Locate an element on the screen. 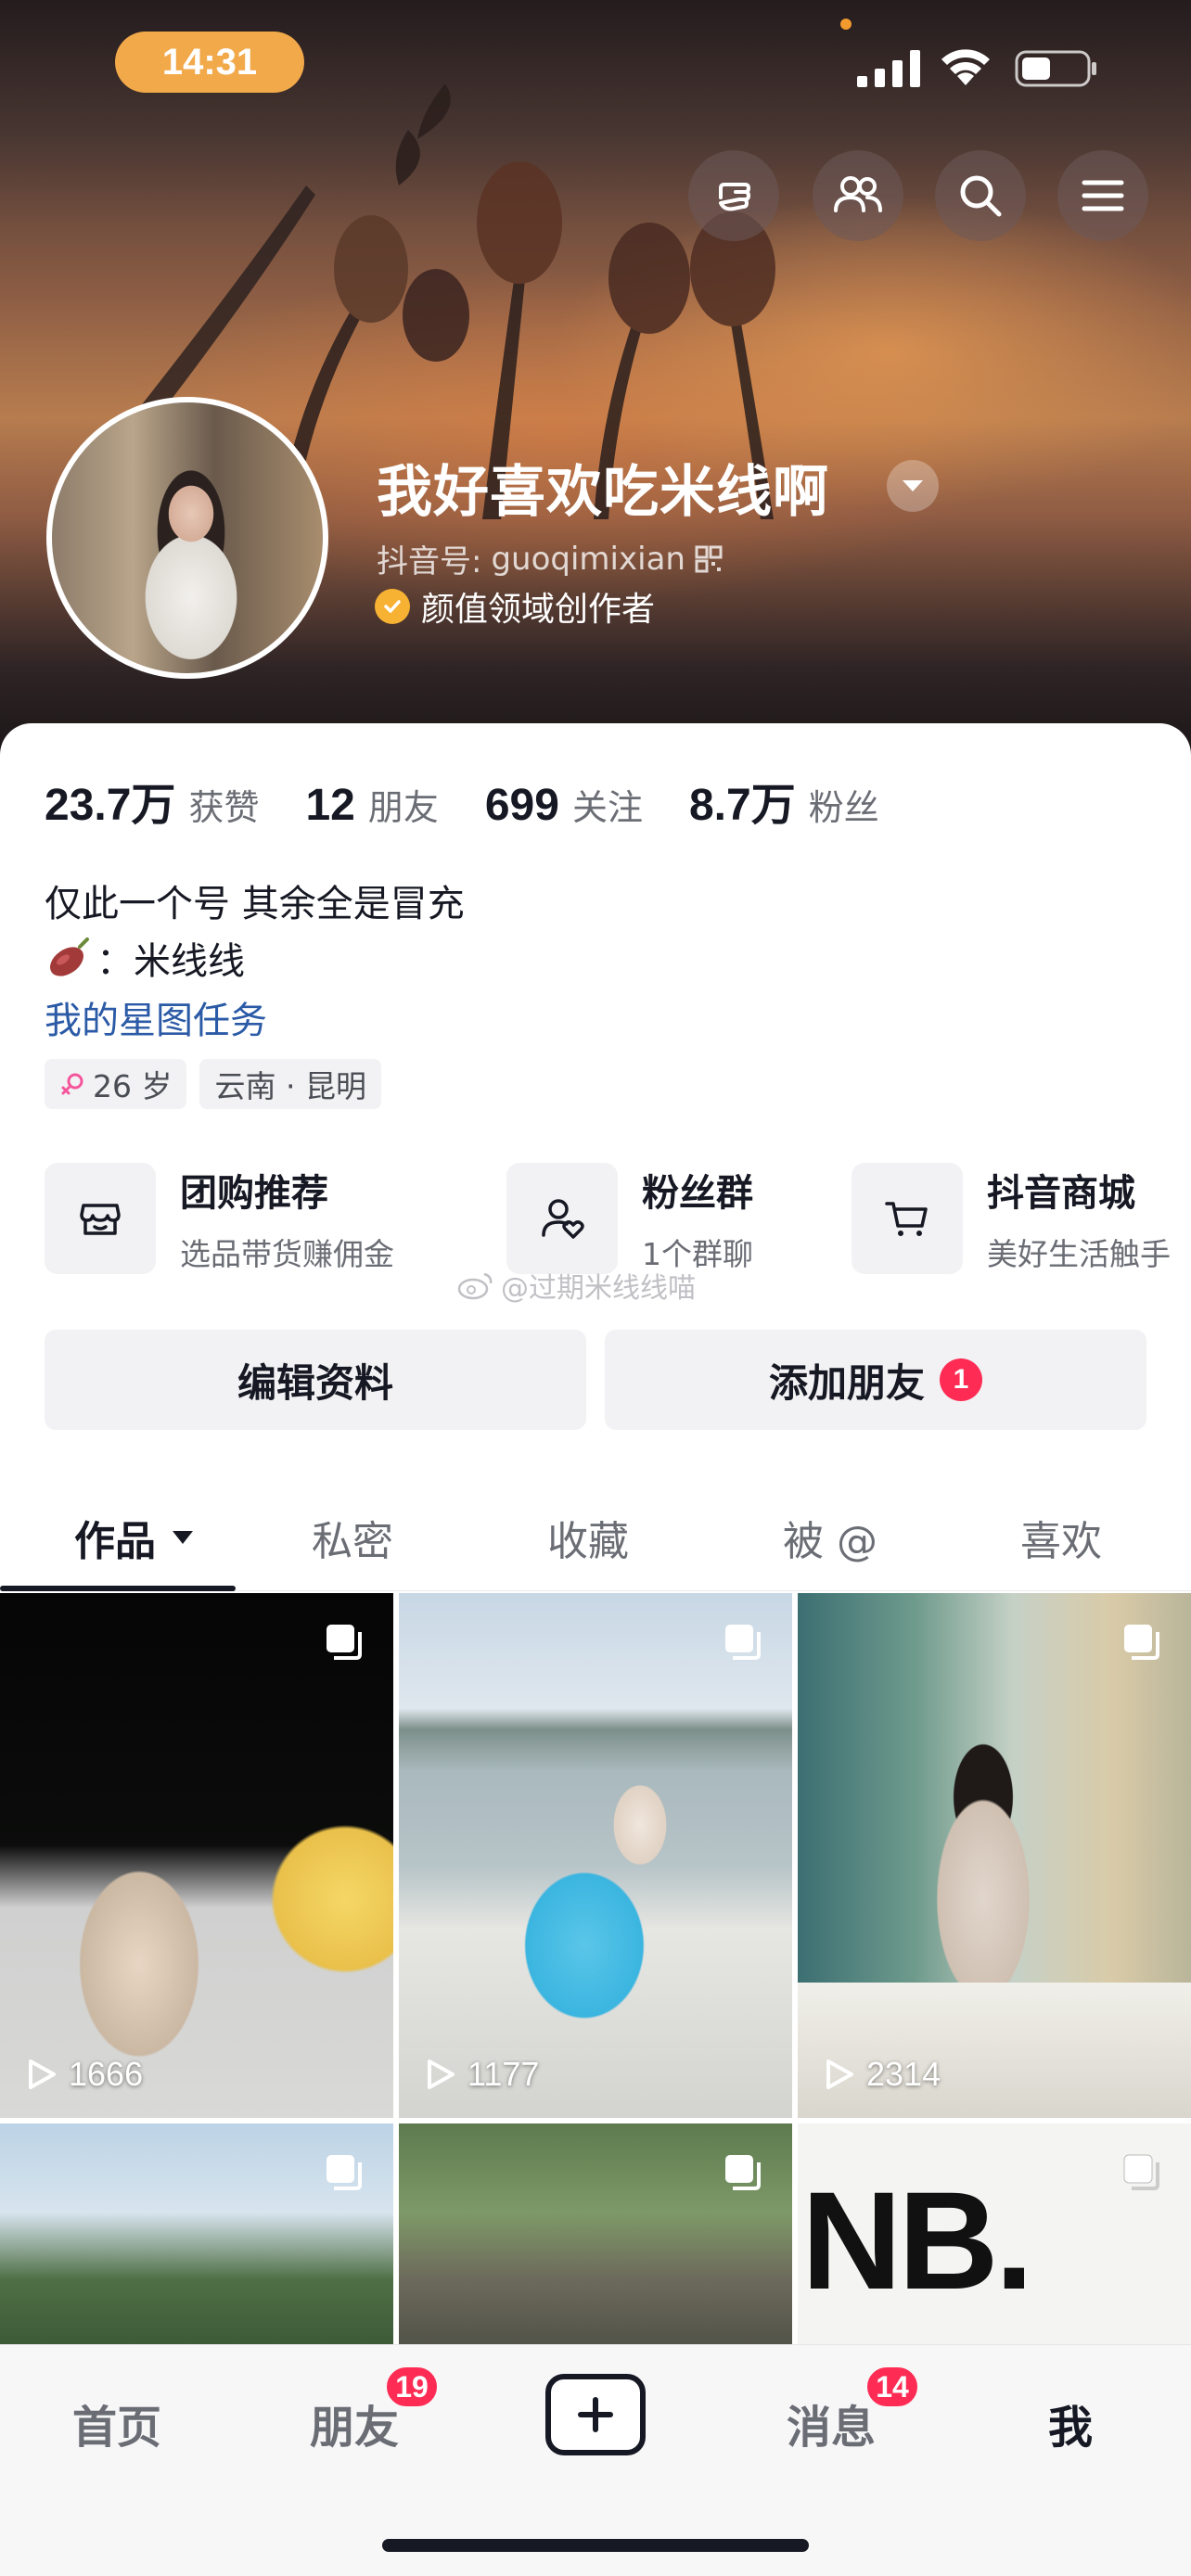 The width and height of the screenshot is (1191, 2576). battery-icon is located at coordinates (1055, 68).